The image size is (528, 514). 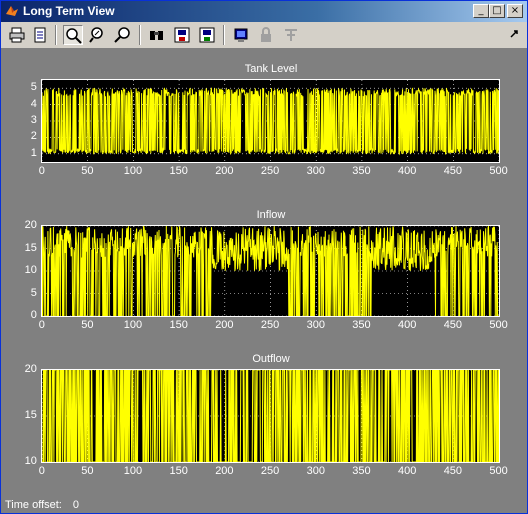 What do you see at coordinates (73, 35) in the screenshot?
I see `zoom-icon` at bounding box center [73, 35].